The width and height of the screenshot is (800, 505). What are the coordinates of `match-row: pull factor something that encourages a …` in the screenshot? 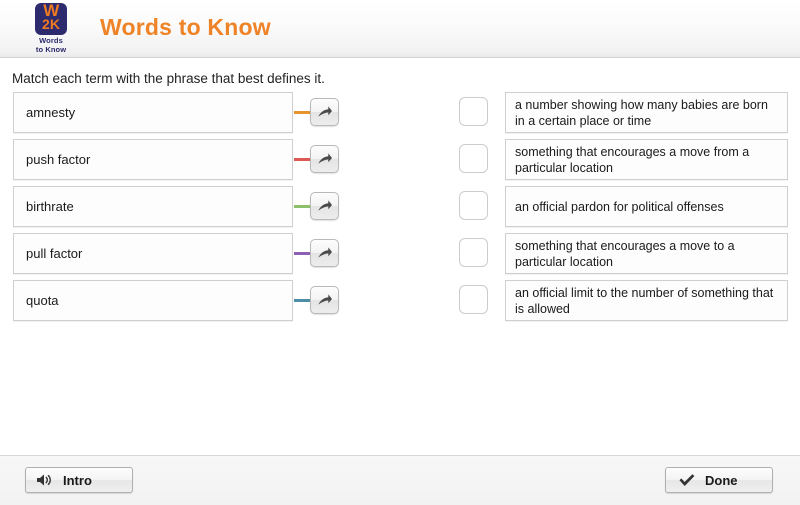 It's located at (400, 256).